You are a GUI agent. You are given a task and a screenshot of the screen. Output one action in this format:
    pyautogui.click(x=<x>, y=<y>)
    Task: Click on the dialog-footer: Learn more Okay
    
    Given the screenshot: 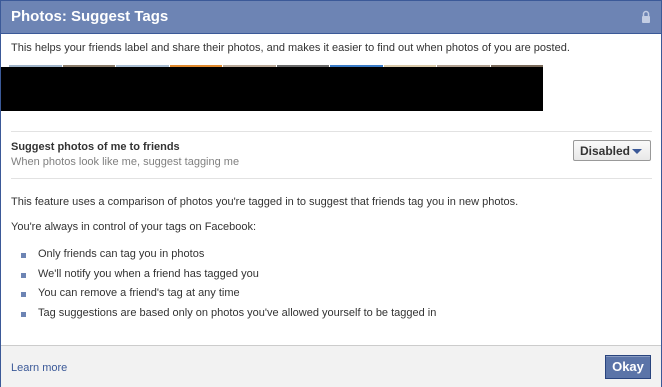 What is the action you would take?
    pyautogui.click(x=331, y=366)
    